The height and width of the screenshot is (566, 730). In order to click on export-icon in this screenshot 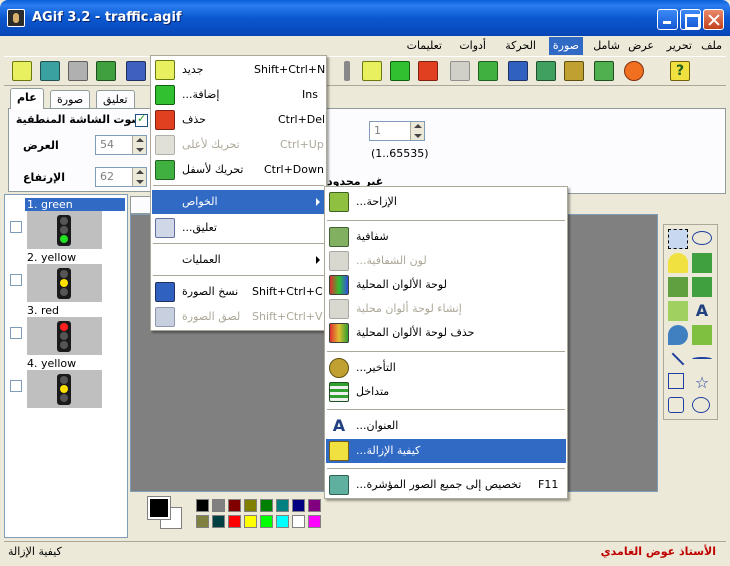, I will do `click(136, 71)`.